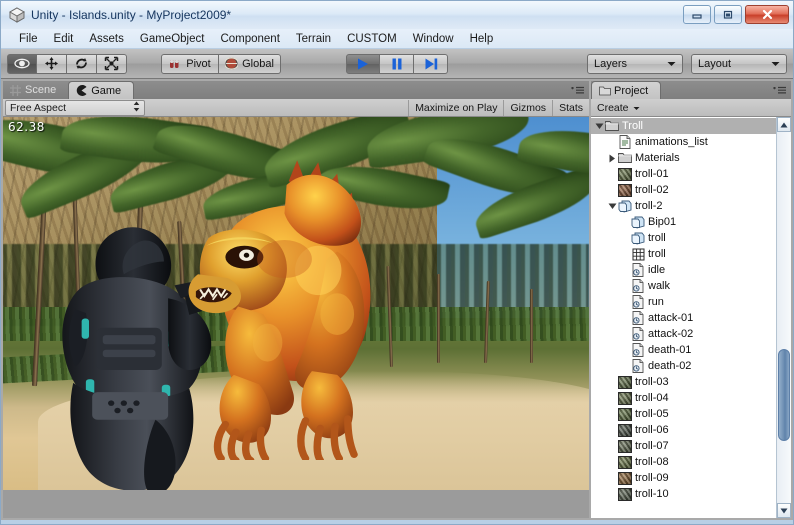  Describe the element at coordinates (172, 39) in the screenshot. I see `menu-gameobject: GameObject` at that location.